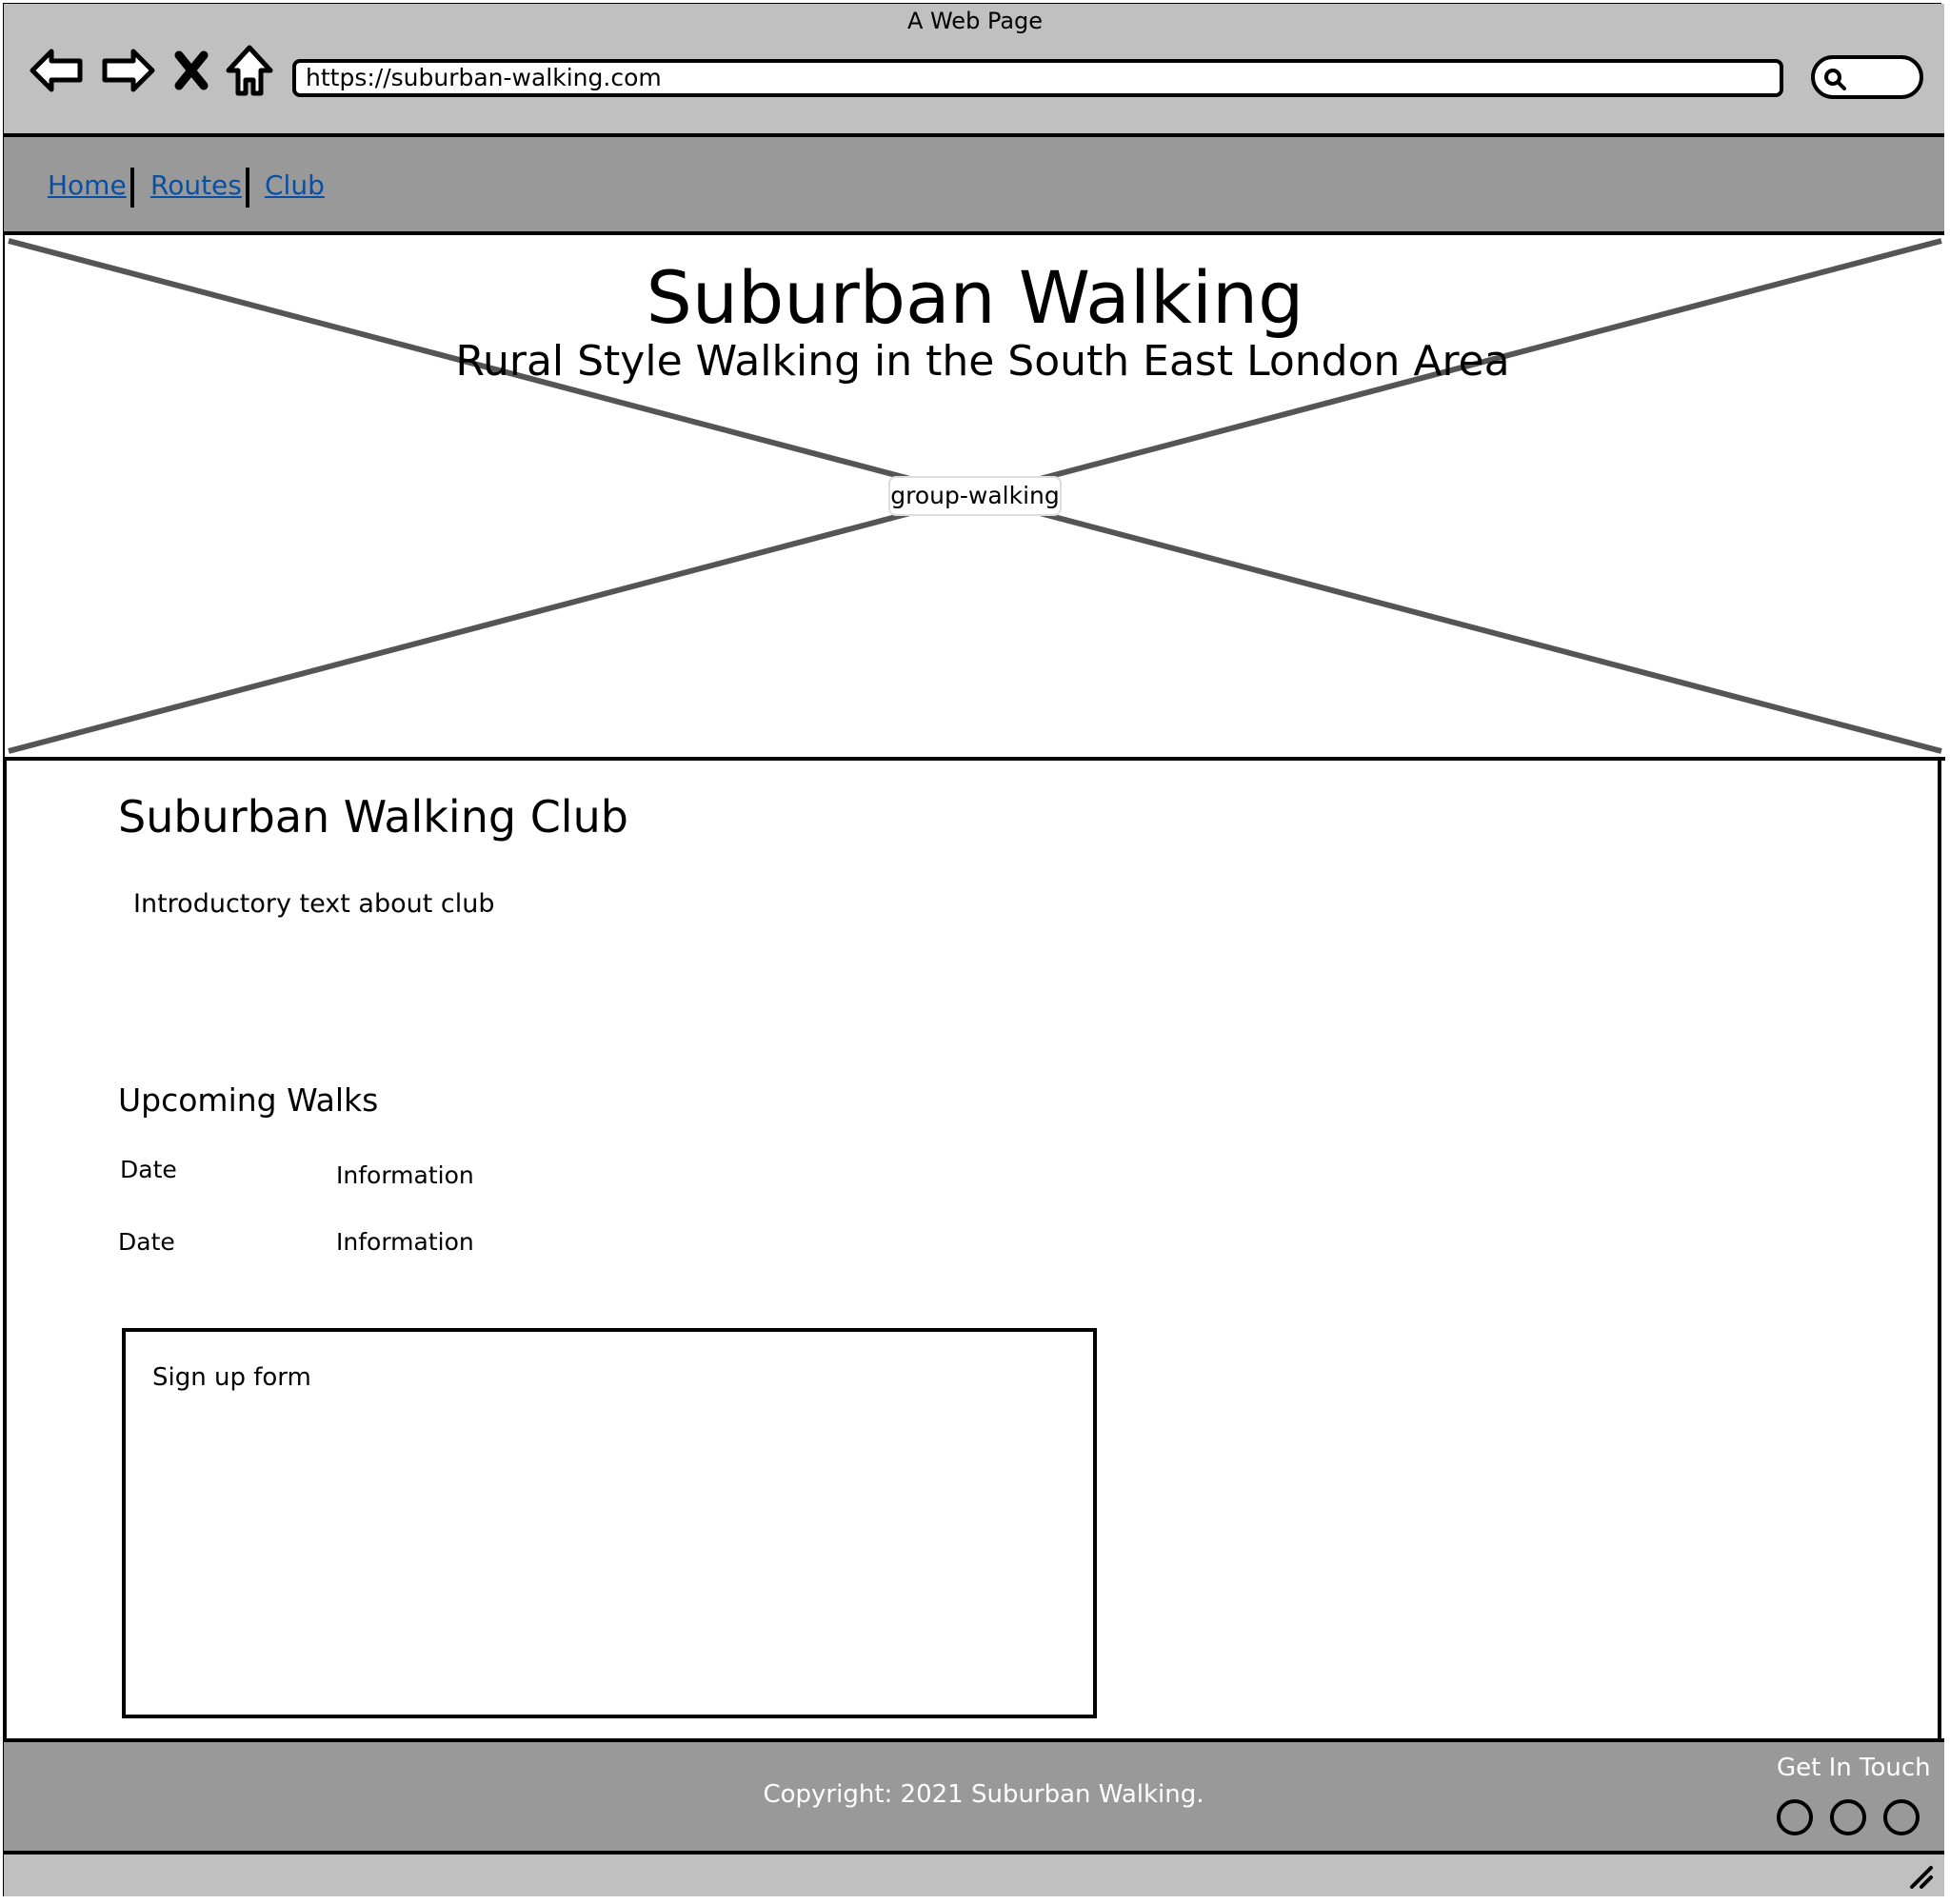  I want to click on copyright-text: Copyright: 2021 Suburban Walking., so click(983, 1794).